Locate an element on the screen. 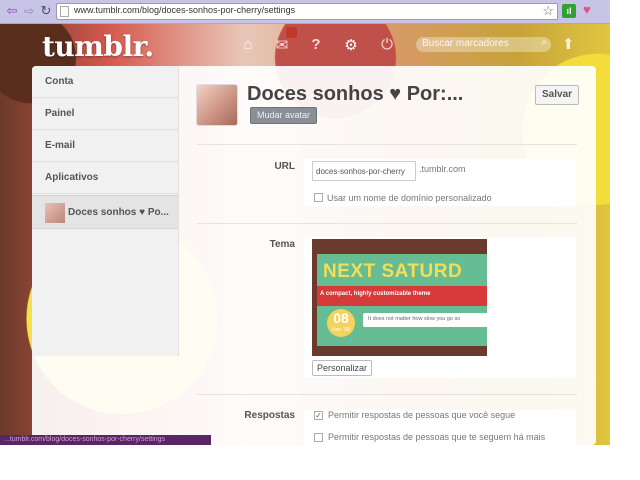 Image resolution: width=640 pixels, height=480 pixels. theme-preview-headline: NEXT SATURD is located at coordinates (393, 271).